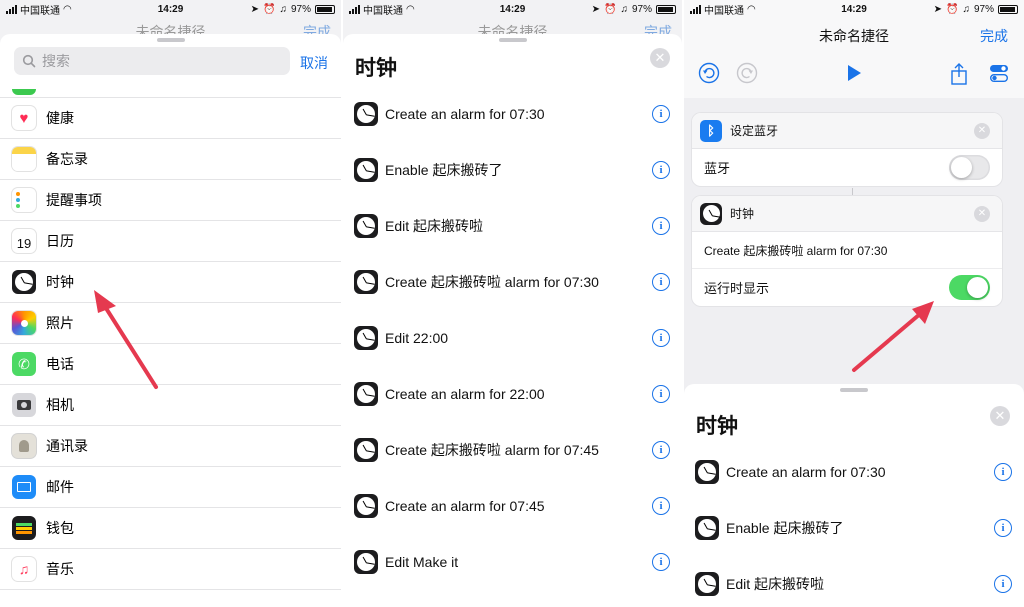 Image resolution: width=1024 pixels, height=607 pixels. Describe the element at coordinates (610, 9) in the screenshot. I see `alarm-icon: ⏰` at that location.